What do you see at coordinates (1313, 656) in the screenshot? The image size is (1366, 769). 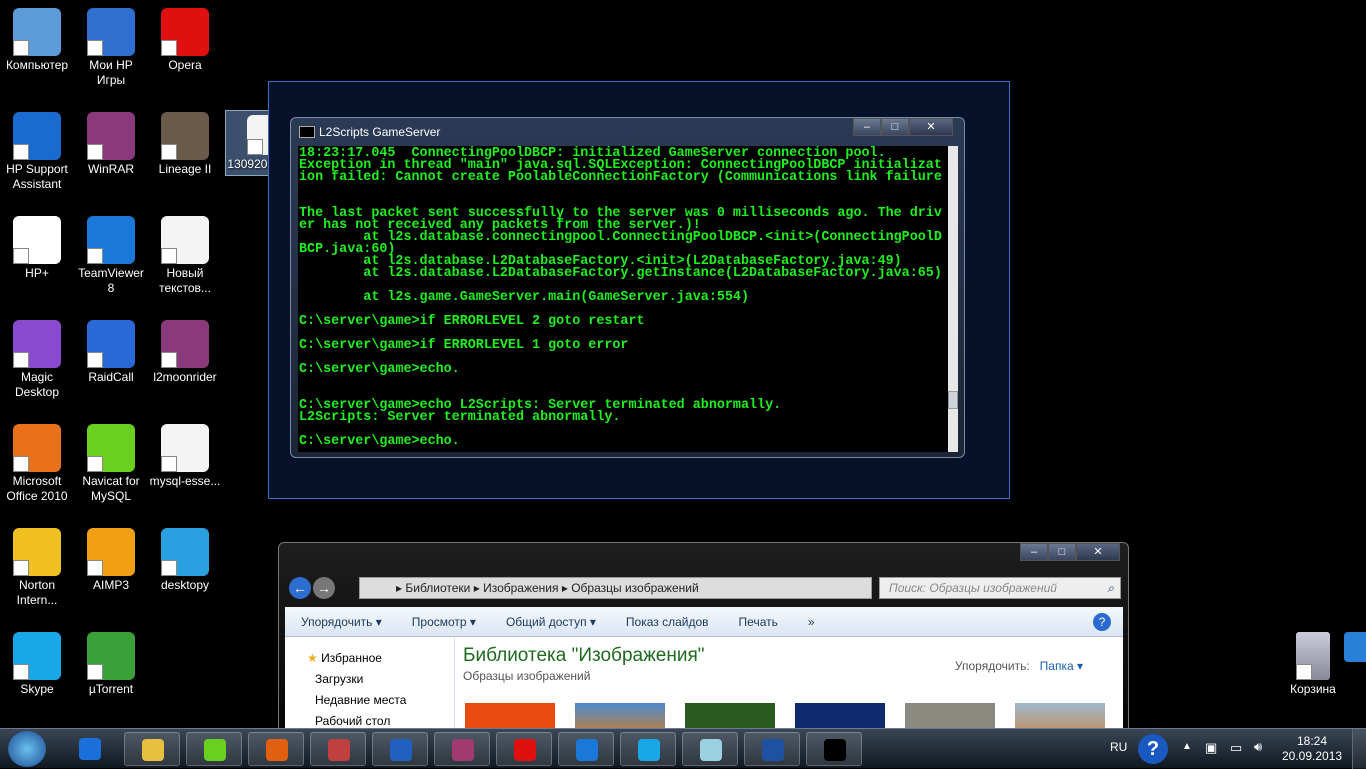 I see `trash-icon` at bounding box center [1313, 656].